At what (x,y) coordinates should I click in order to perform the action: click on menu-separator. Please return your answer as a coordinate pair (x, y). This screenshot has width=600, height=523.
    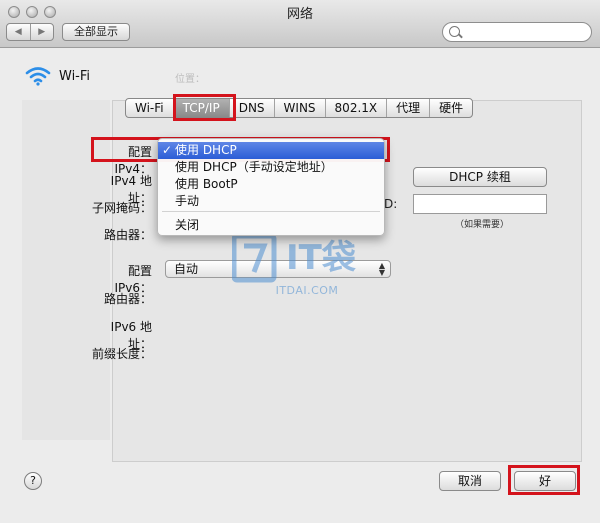
    Looking at the image, I should click on (271, 211).